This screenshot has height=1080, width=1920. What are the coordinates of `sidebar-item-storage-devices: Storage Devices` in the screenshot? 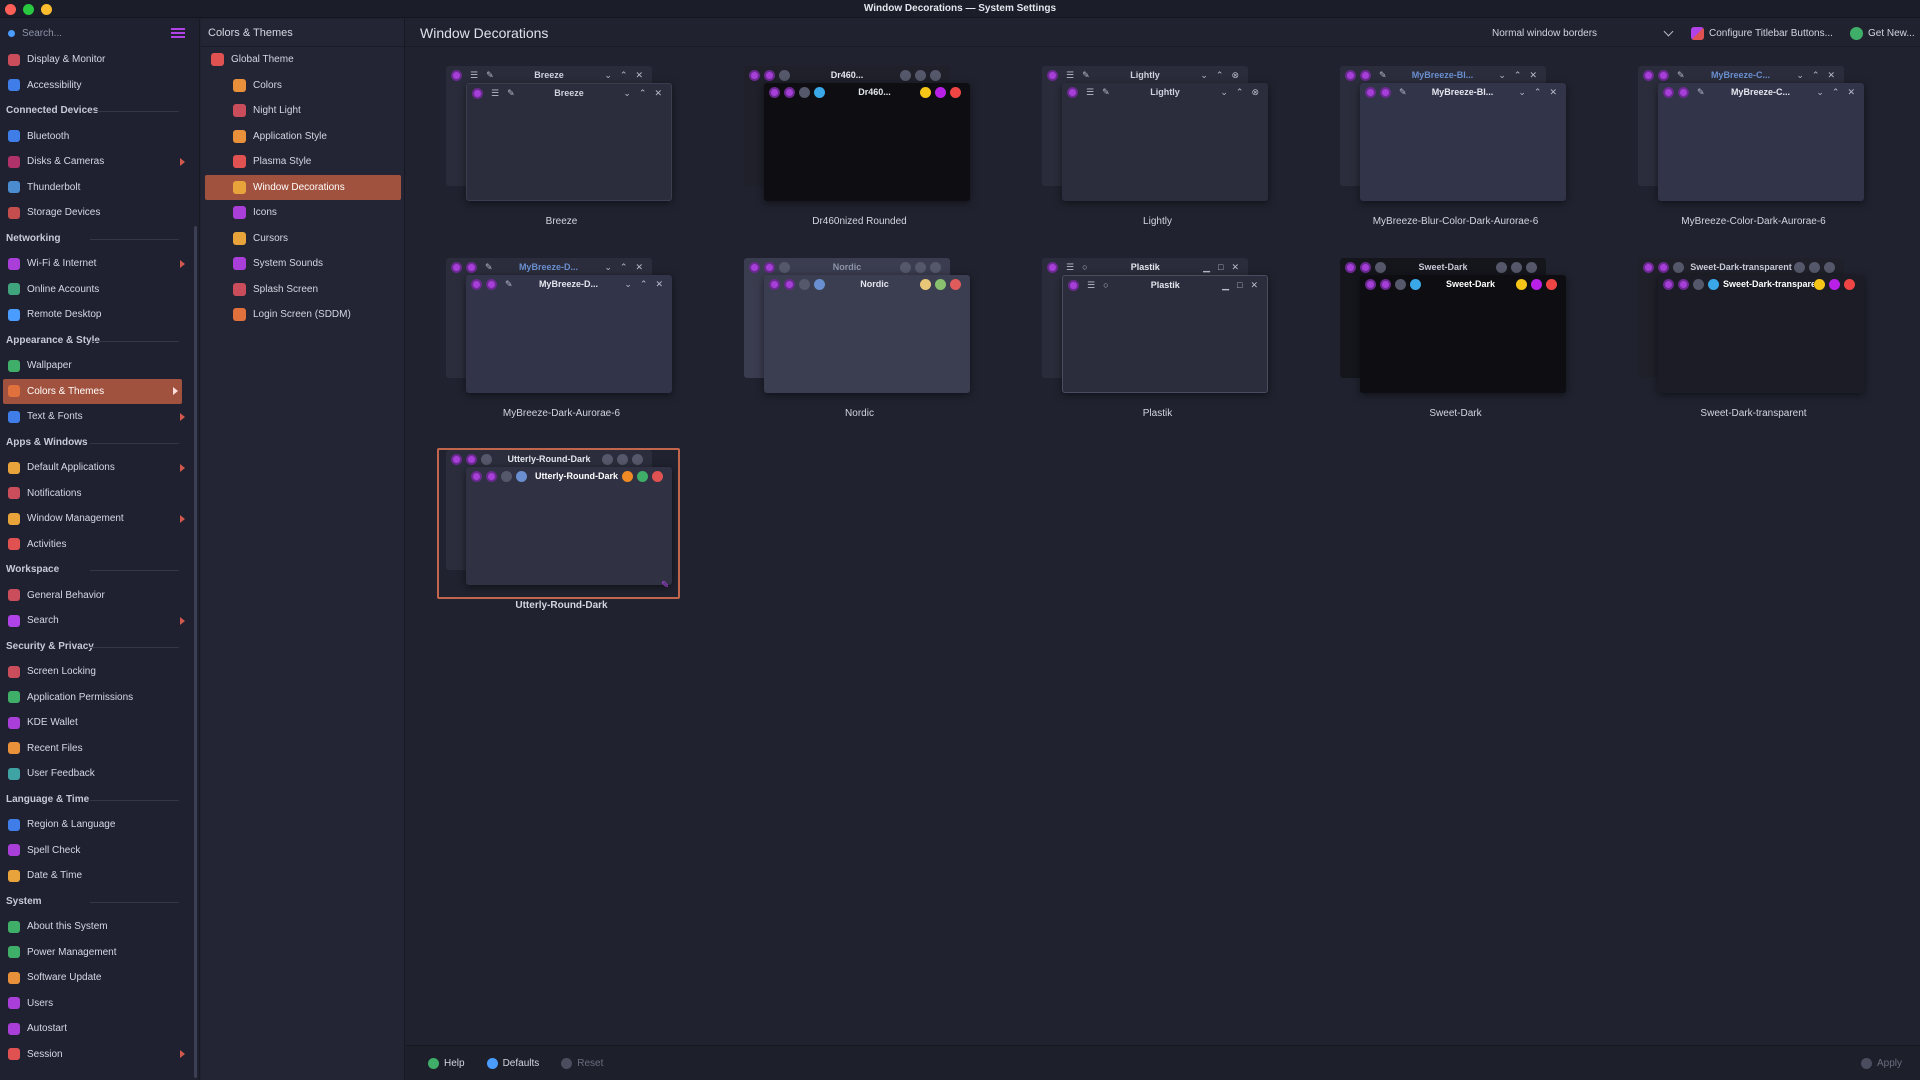 It's located at (99, 213).